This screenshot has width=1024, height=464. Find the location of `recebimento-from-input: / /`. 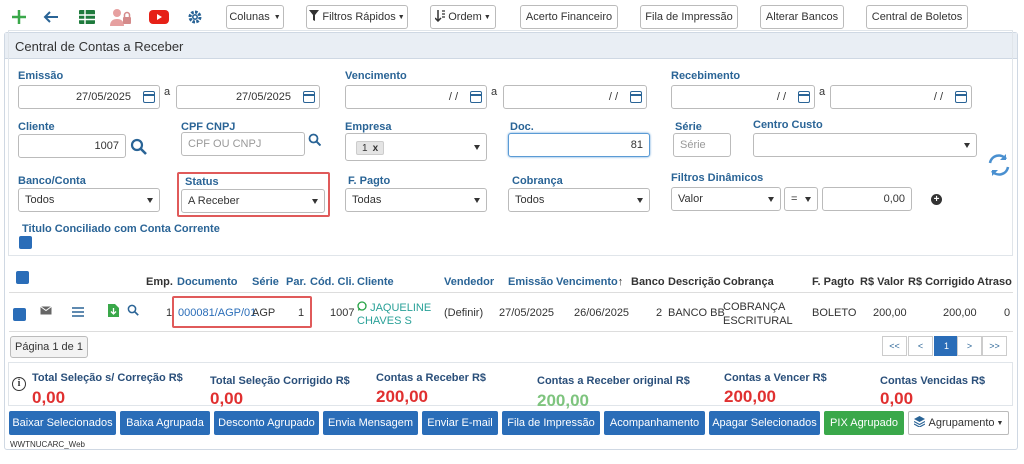

recebimento-from-input: / / is located at coordinates (743, 97).